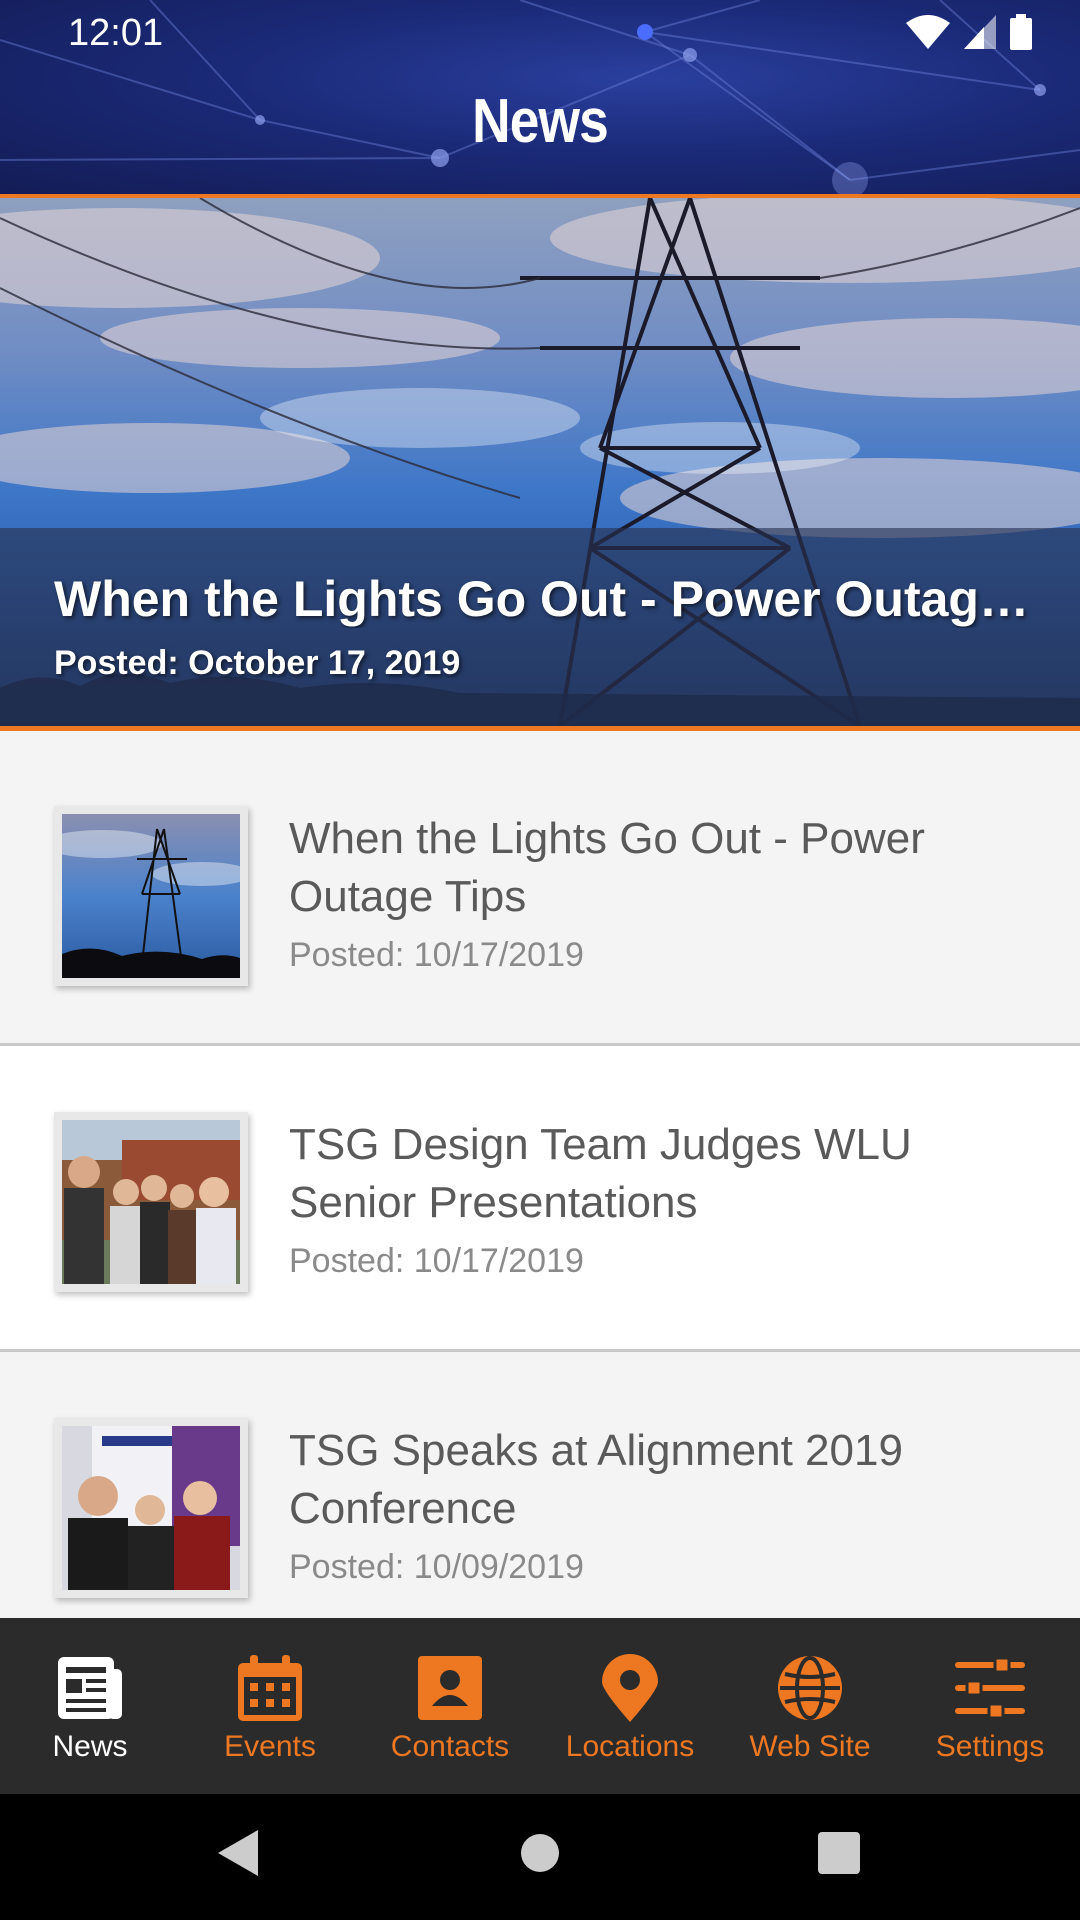  I want to click on tab-locations: Locations, so click(630, 1706).